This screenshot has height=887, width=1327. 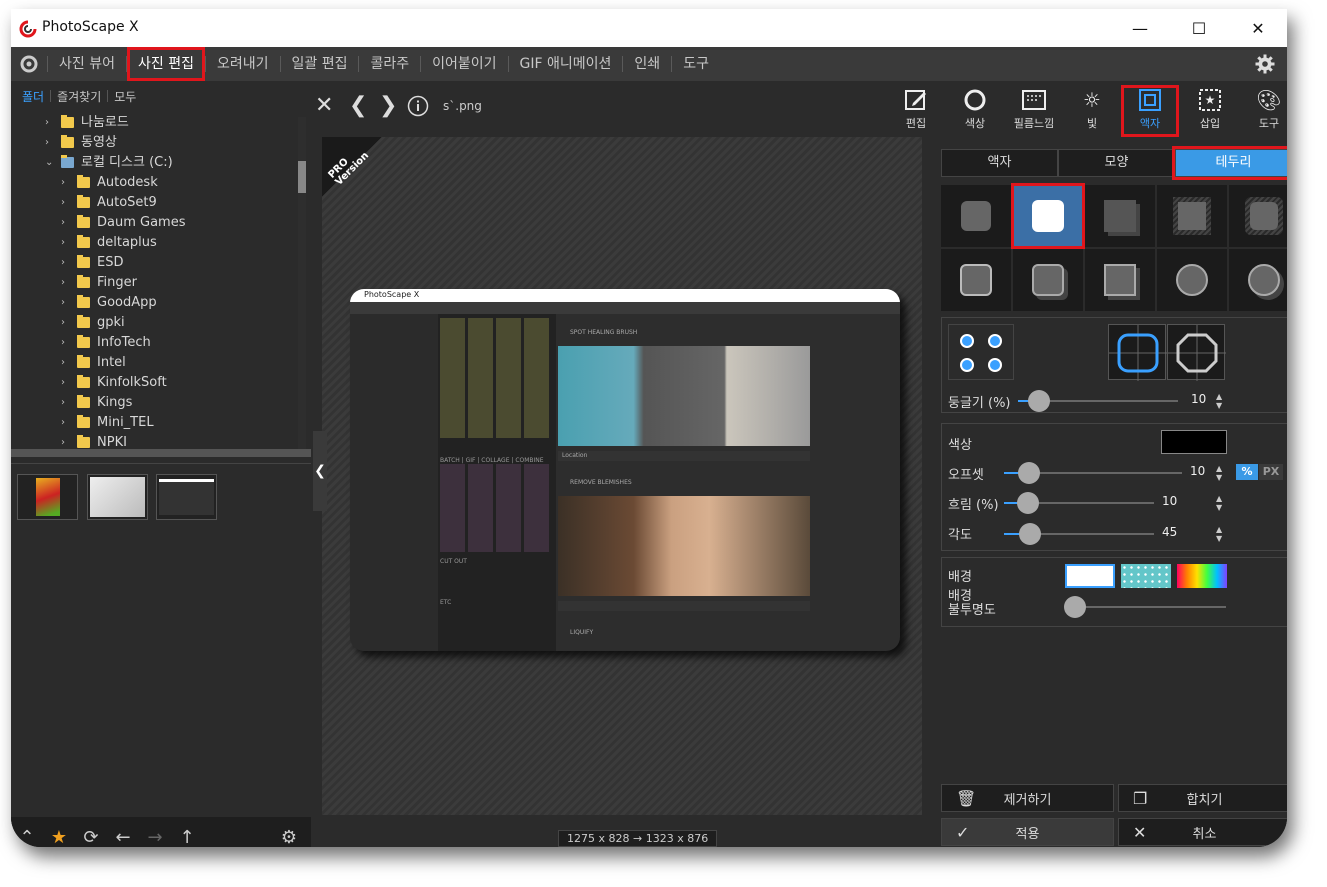 What do you see at coordinates (153, 203) in the screenshot?
I see `tree-item: › AutoSet9` at bounding box center [153, 203].